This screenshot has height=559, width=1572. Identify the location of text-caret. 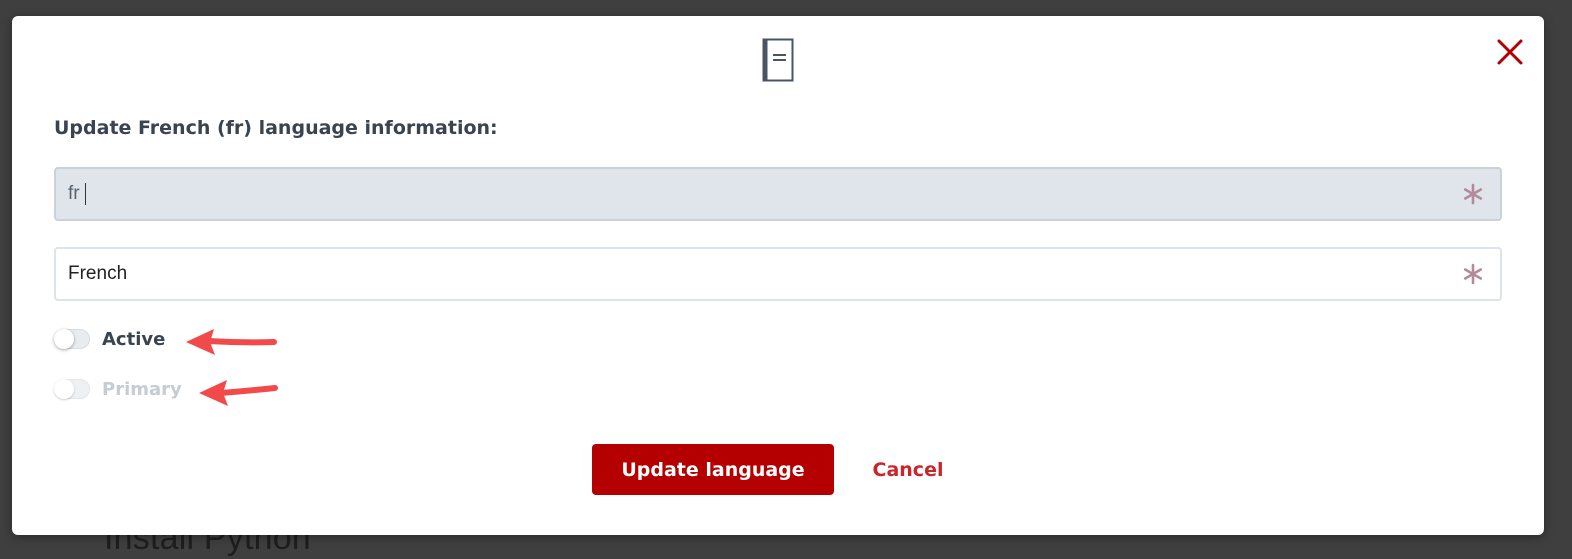
(85, 194).